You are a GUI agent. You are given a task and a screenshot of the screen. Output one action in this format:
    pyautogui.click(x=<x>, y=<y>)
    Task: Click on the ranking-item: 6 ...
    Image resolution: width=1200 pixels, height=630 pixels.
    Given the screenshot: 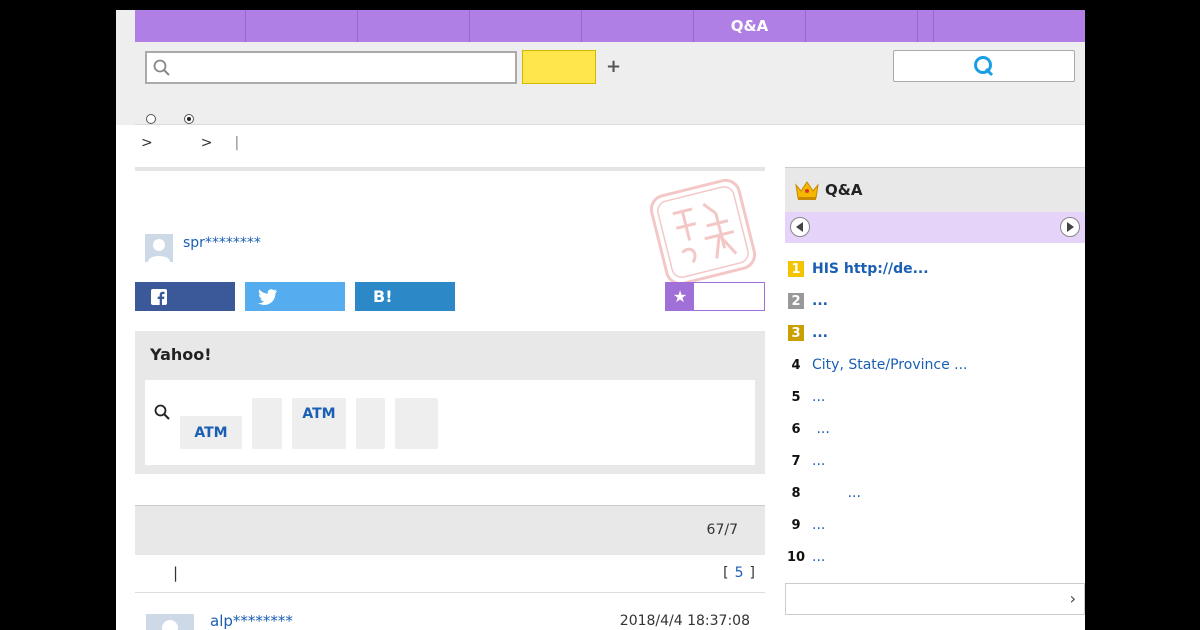 What is the action you would take?
    pyautogui.click(x=935, y=429)
    